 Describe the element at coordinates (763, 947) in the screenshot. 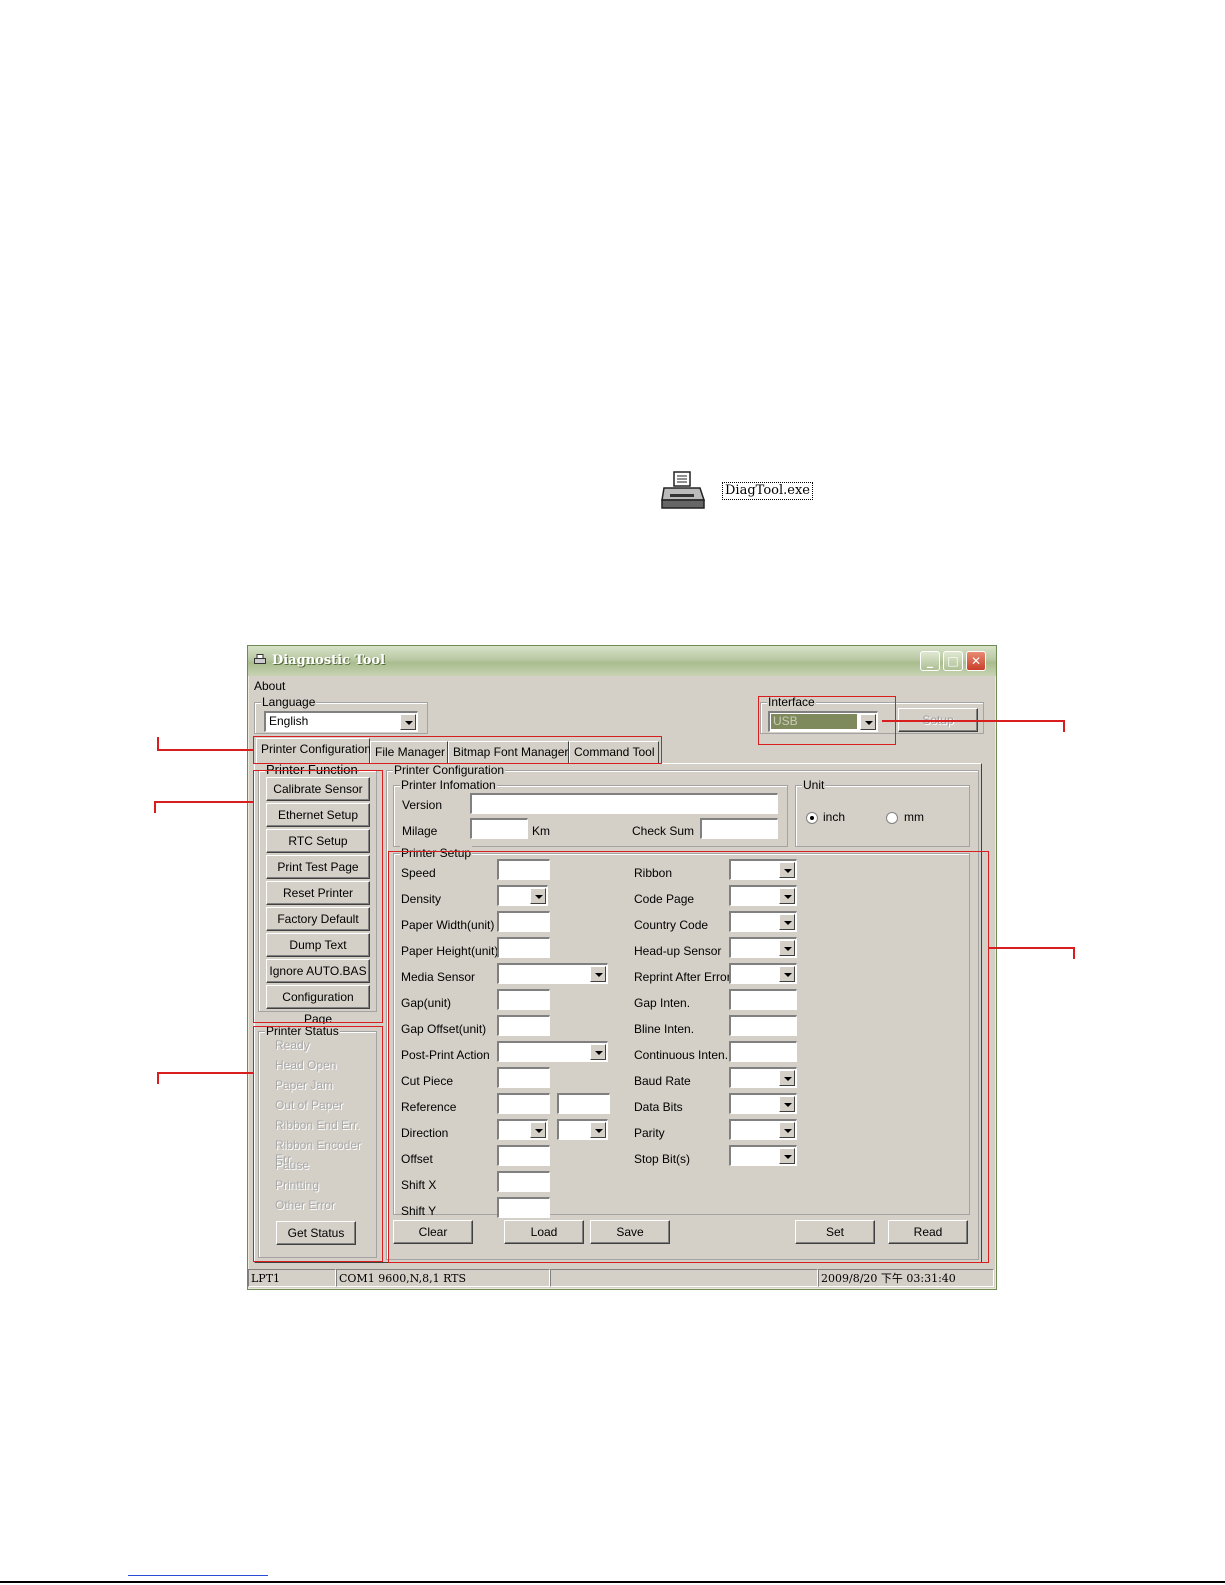

I see `head-up-sensor-select` at that location.